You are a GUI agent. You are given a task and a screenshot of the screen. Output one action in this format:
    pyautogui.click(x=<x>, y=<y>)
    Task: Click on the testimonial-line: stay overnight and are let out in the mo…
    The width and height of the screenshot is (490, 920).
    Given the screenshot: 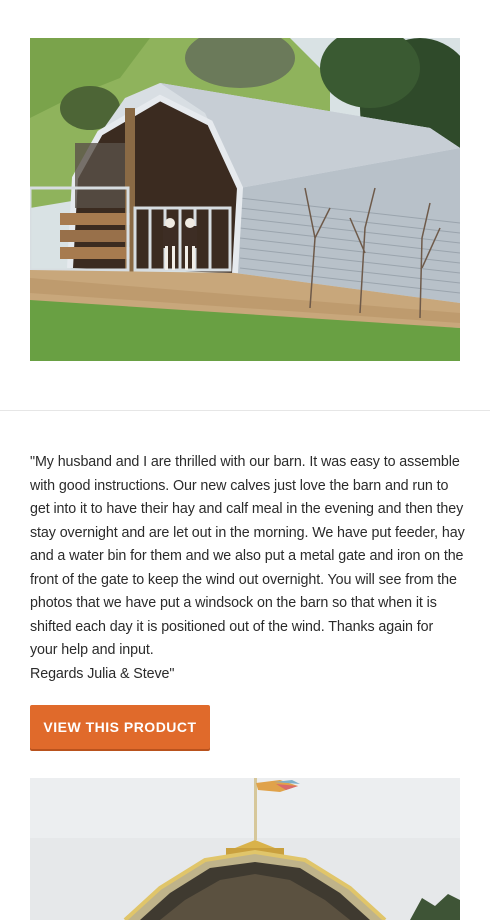 What is the action you would take?
    pyautogui.click(x=247, y=532)
    